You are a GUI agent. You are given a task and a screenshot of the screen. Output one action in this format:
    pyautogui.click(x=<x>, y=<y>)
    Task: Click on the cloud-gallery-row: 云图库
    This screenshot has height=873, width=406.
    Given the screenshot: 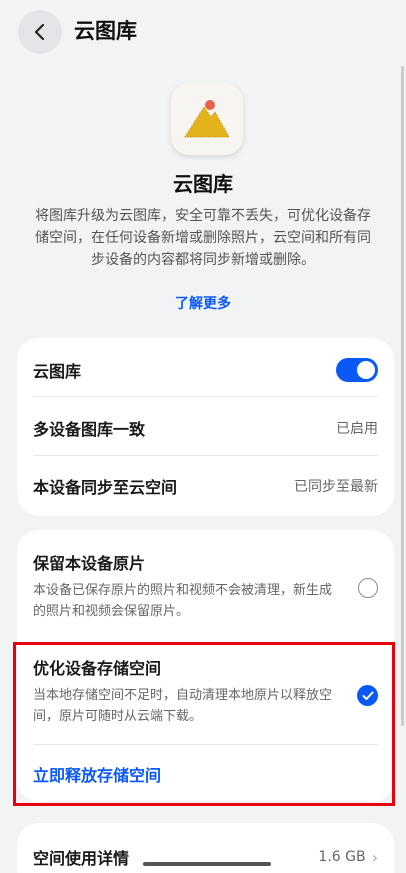 What is the action you would take?
    pyautogui.click(x=205, y=370)
    